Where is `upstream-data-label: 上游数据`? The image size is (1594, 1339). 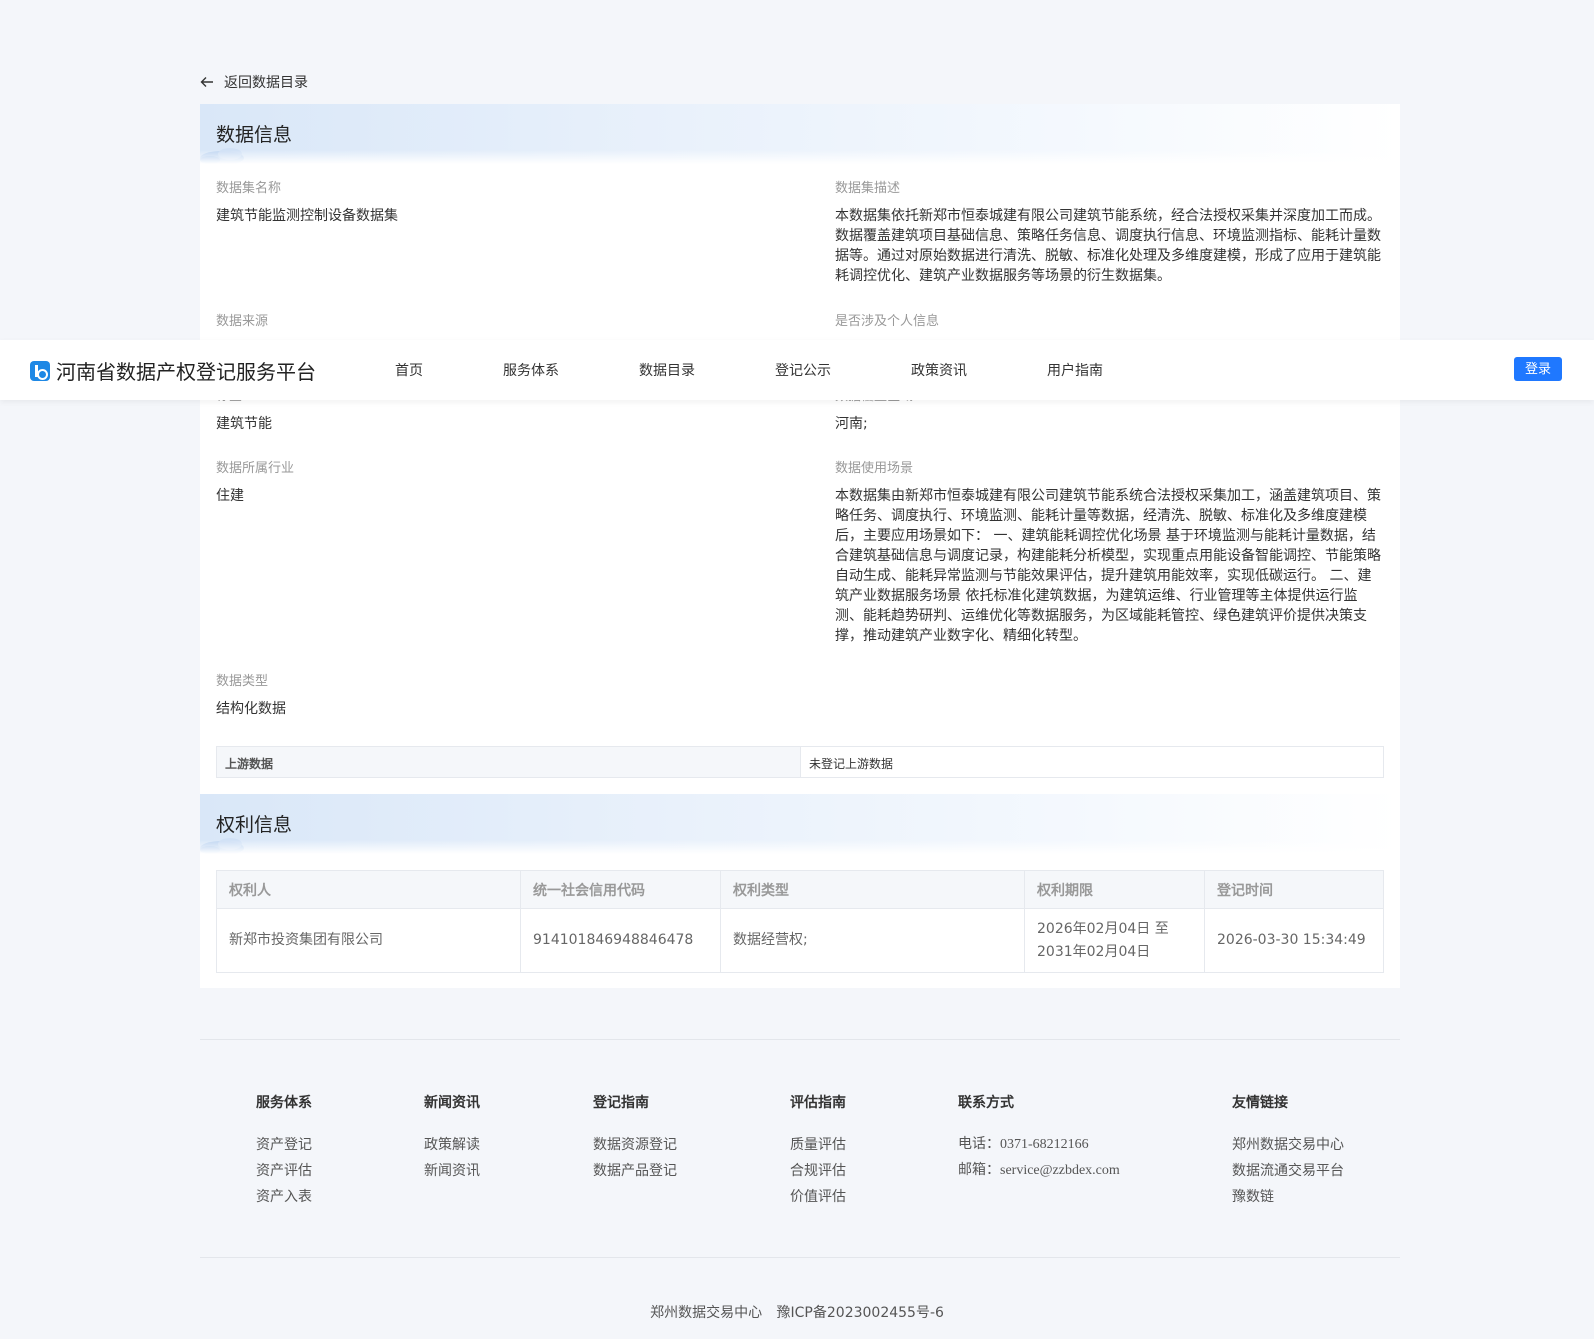 upstream-data-label: 上游数据 is located at coordinates (509, 762).